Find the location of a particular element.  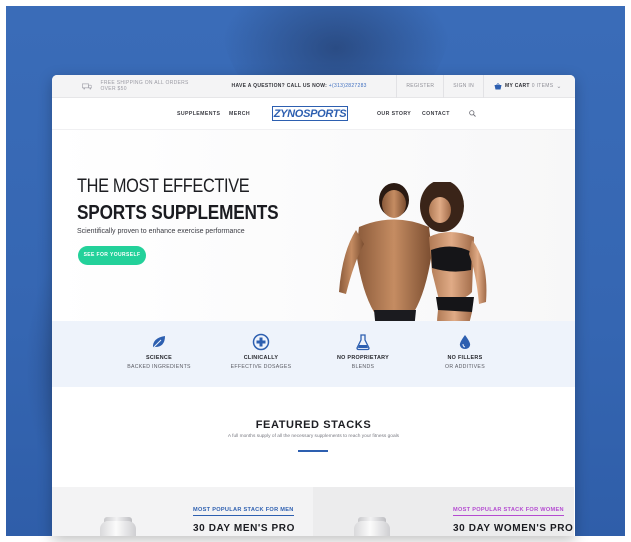

cart-count: 0 ITEMS is located at coordinates (542, 86).